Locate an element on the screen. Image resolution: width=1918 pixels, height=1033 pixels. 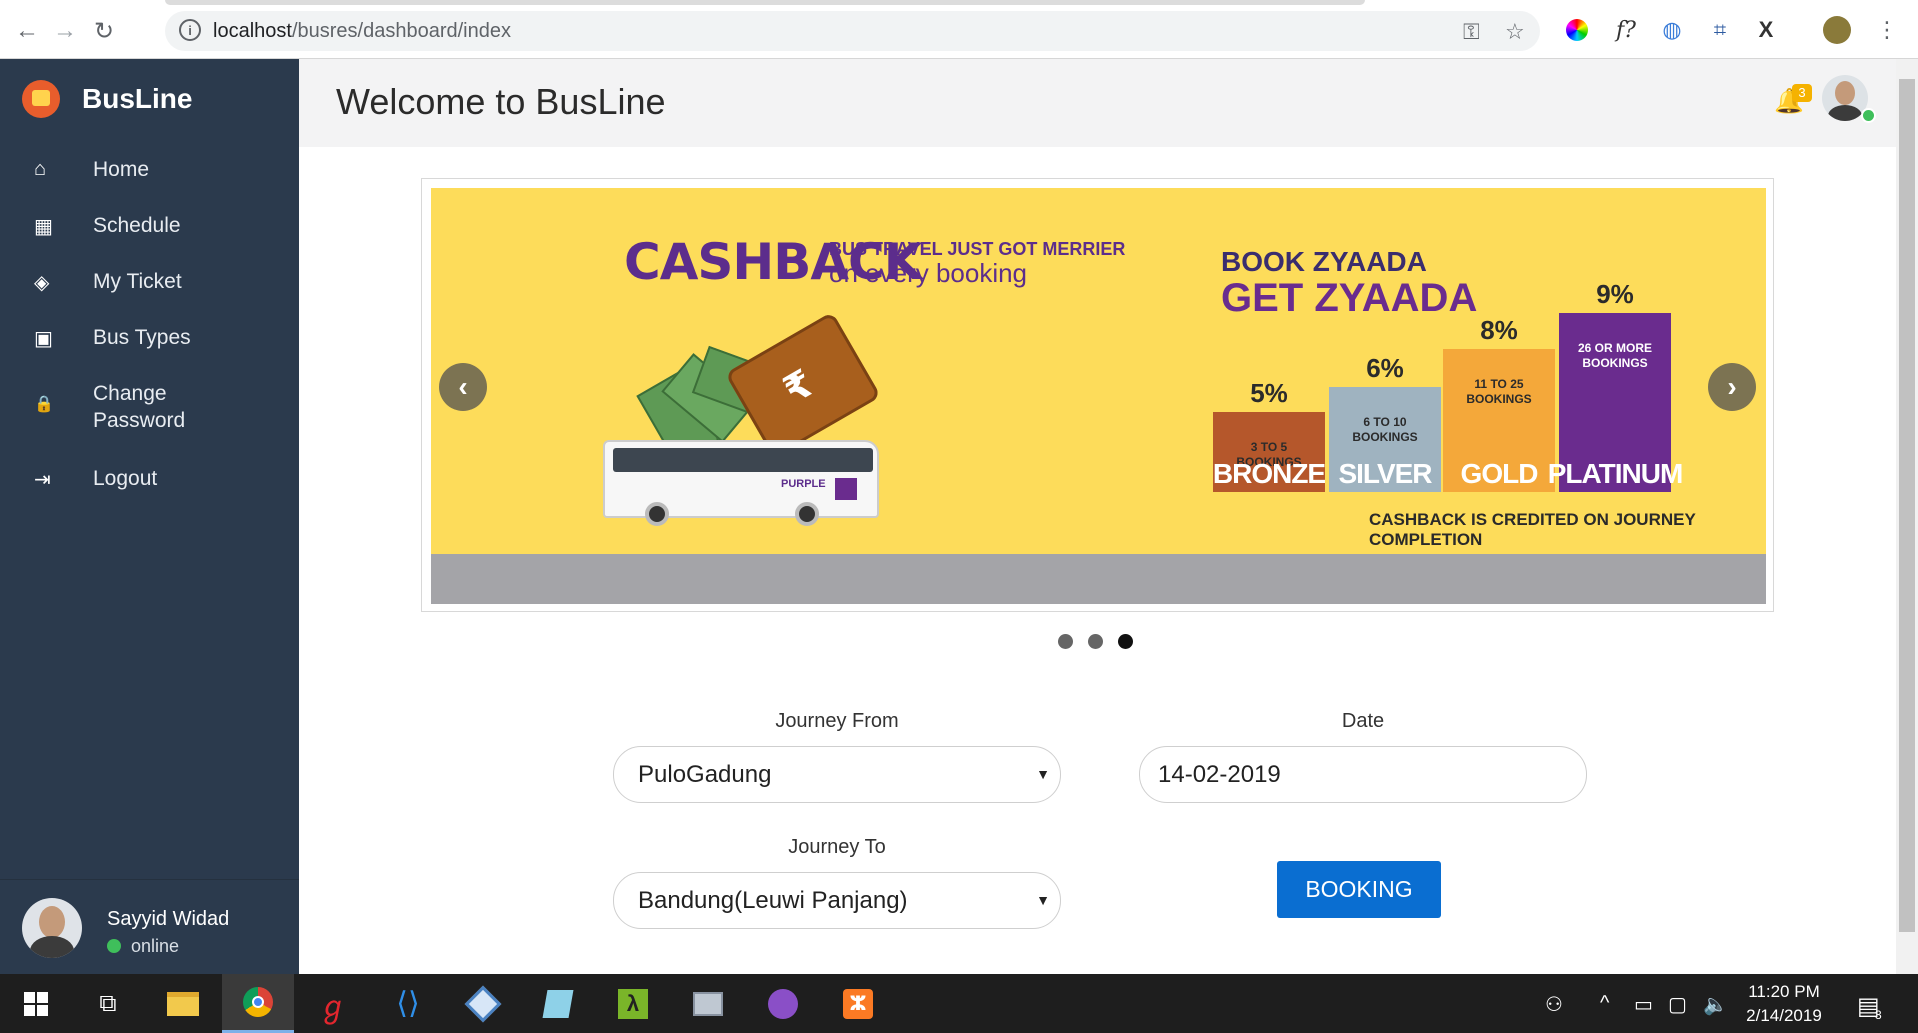
globe-icon: ◍ is located at coordinates (1672, 30).